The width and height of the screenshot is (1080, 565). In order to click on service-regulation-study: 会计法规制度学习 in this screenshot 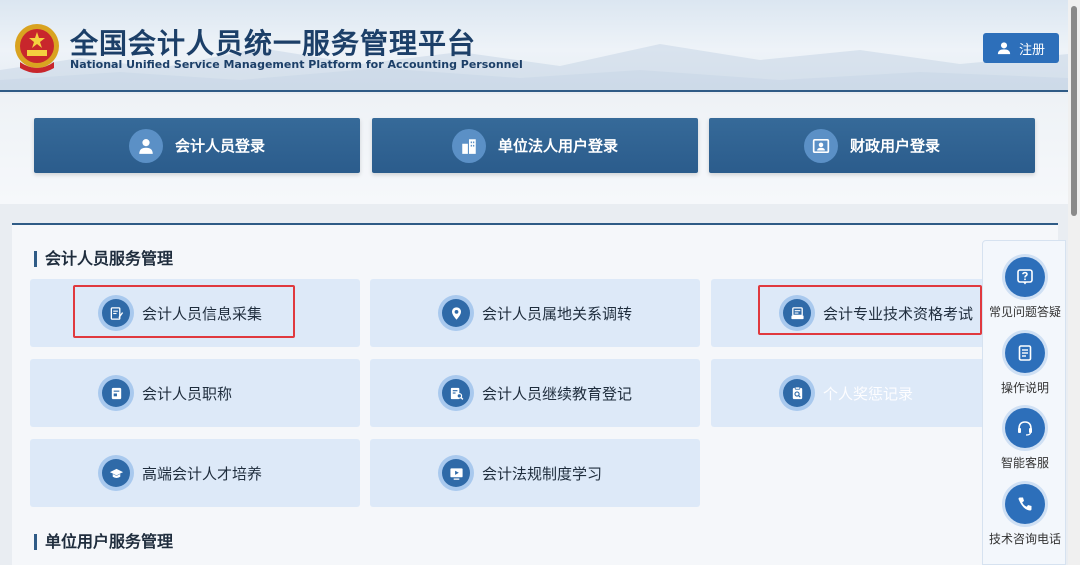, I will do `click(535, 473)`.